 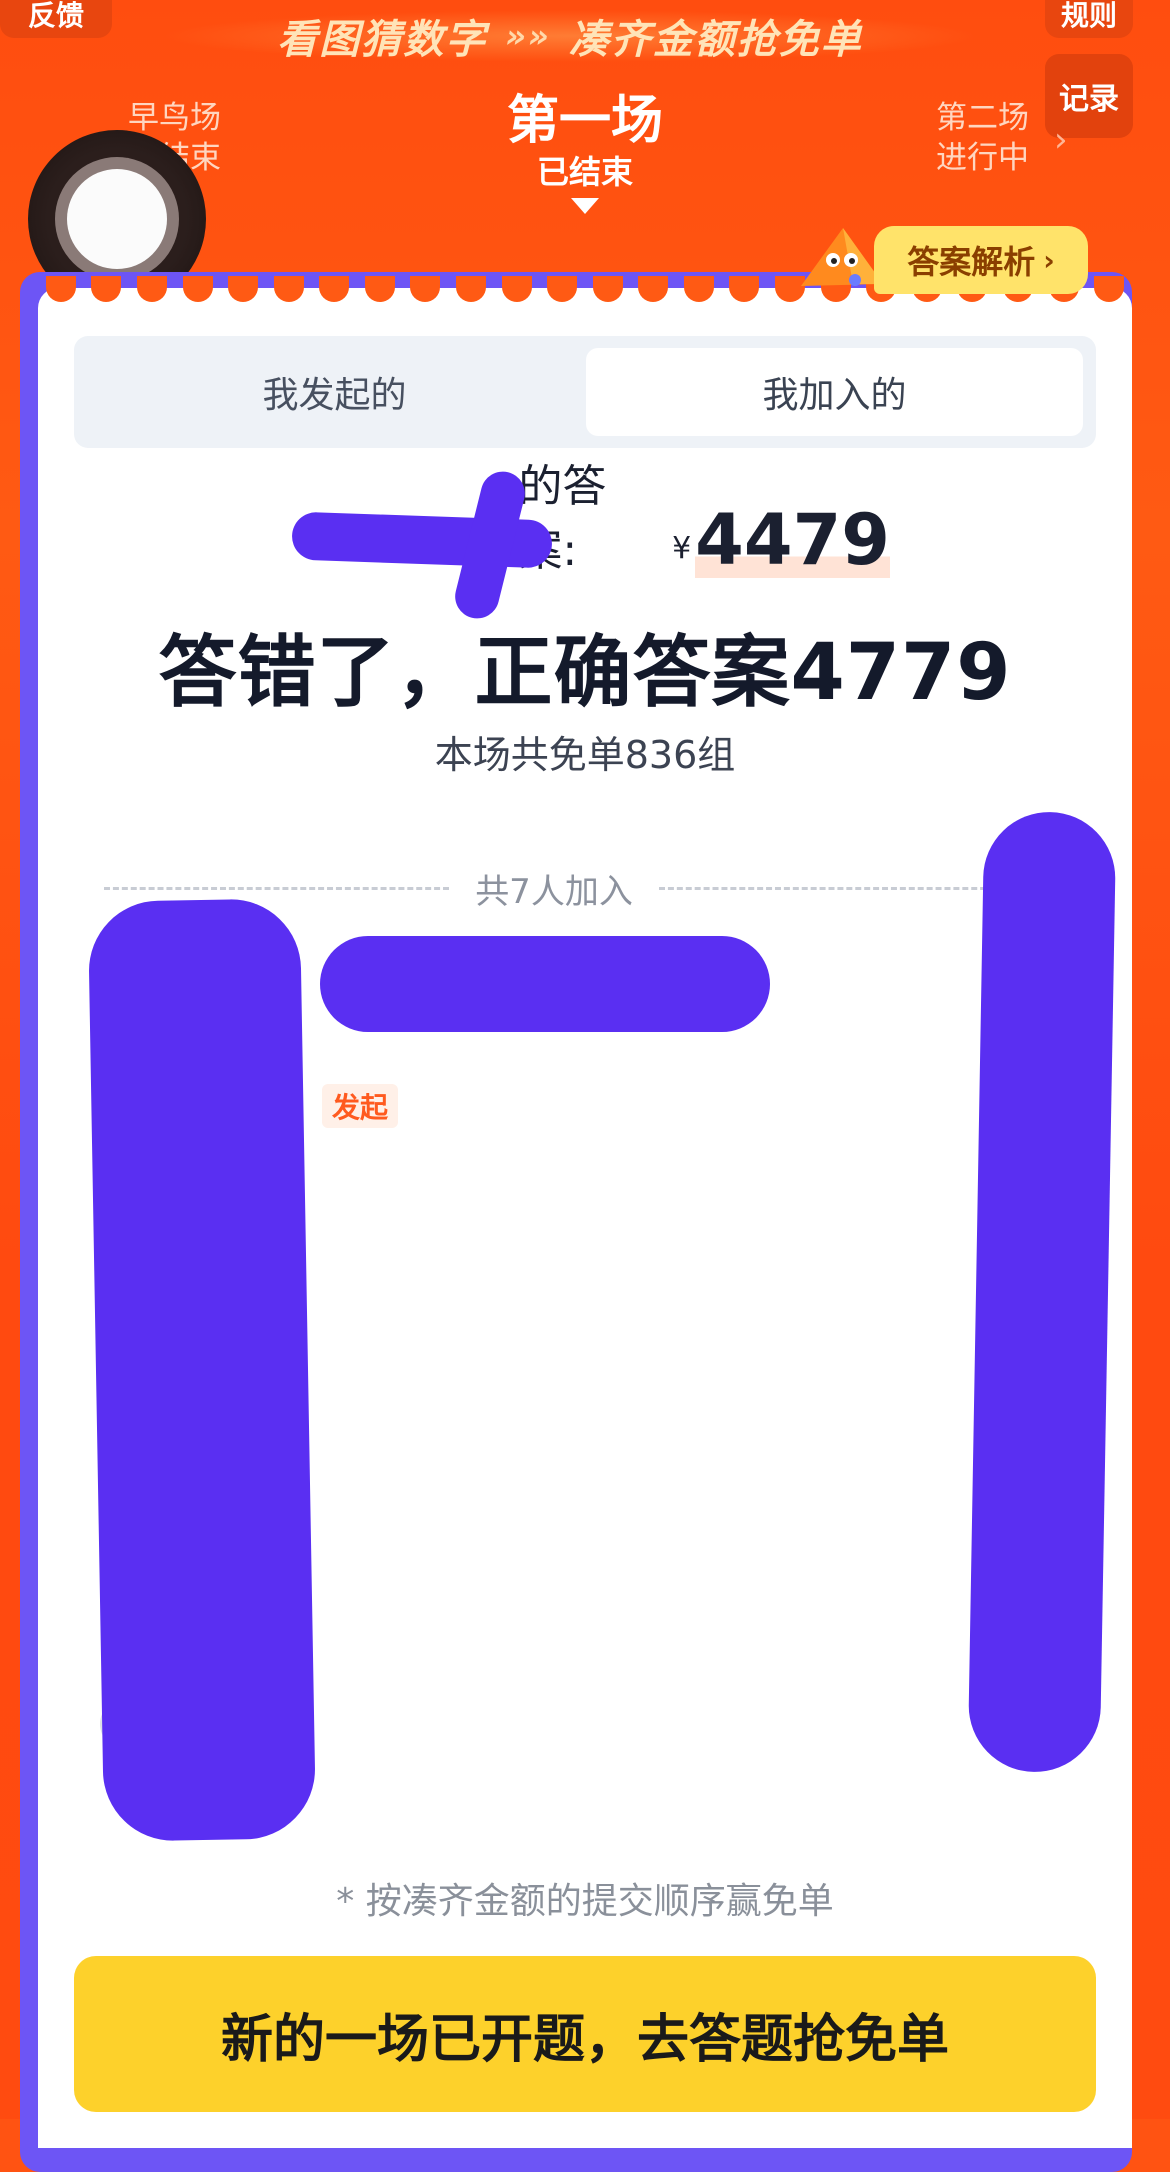 I want to click on initiator-badge: 发起, so click(x=360, y=1106).